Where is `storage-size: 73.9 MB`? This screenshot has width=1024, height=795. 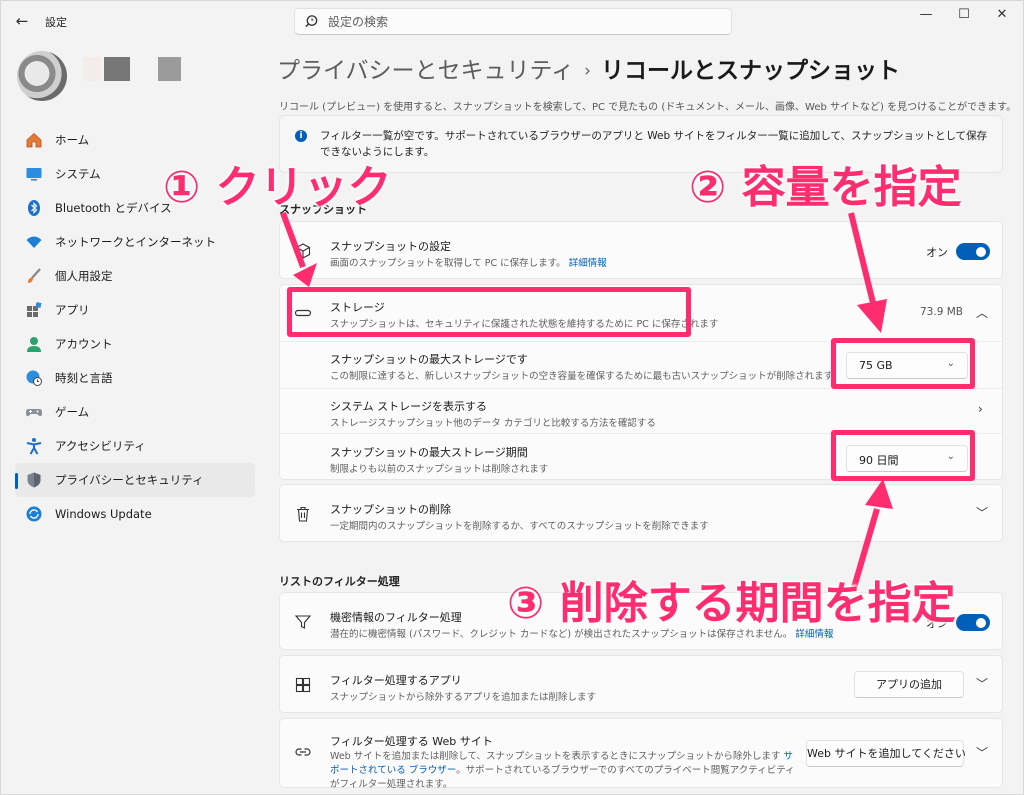 storage-size: 73.9 MB is located at coordinates (941, 312).